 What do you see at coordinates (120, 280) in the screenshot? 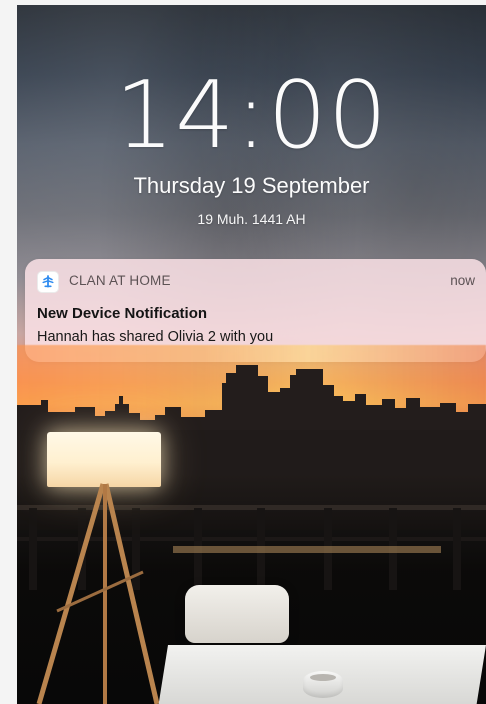
I see `notification-app-name: CLAN AT HOME` at bounding box center [120, 280].